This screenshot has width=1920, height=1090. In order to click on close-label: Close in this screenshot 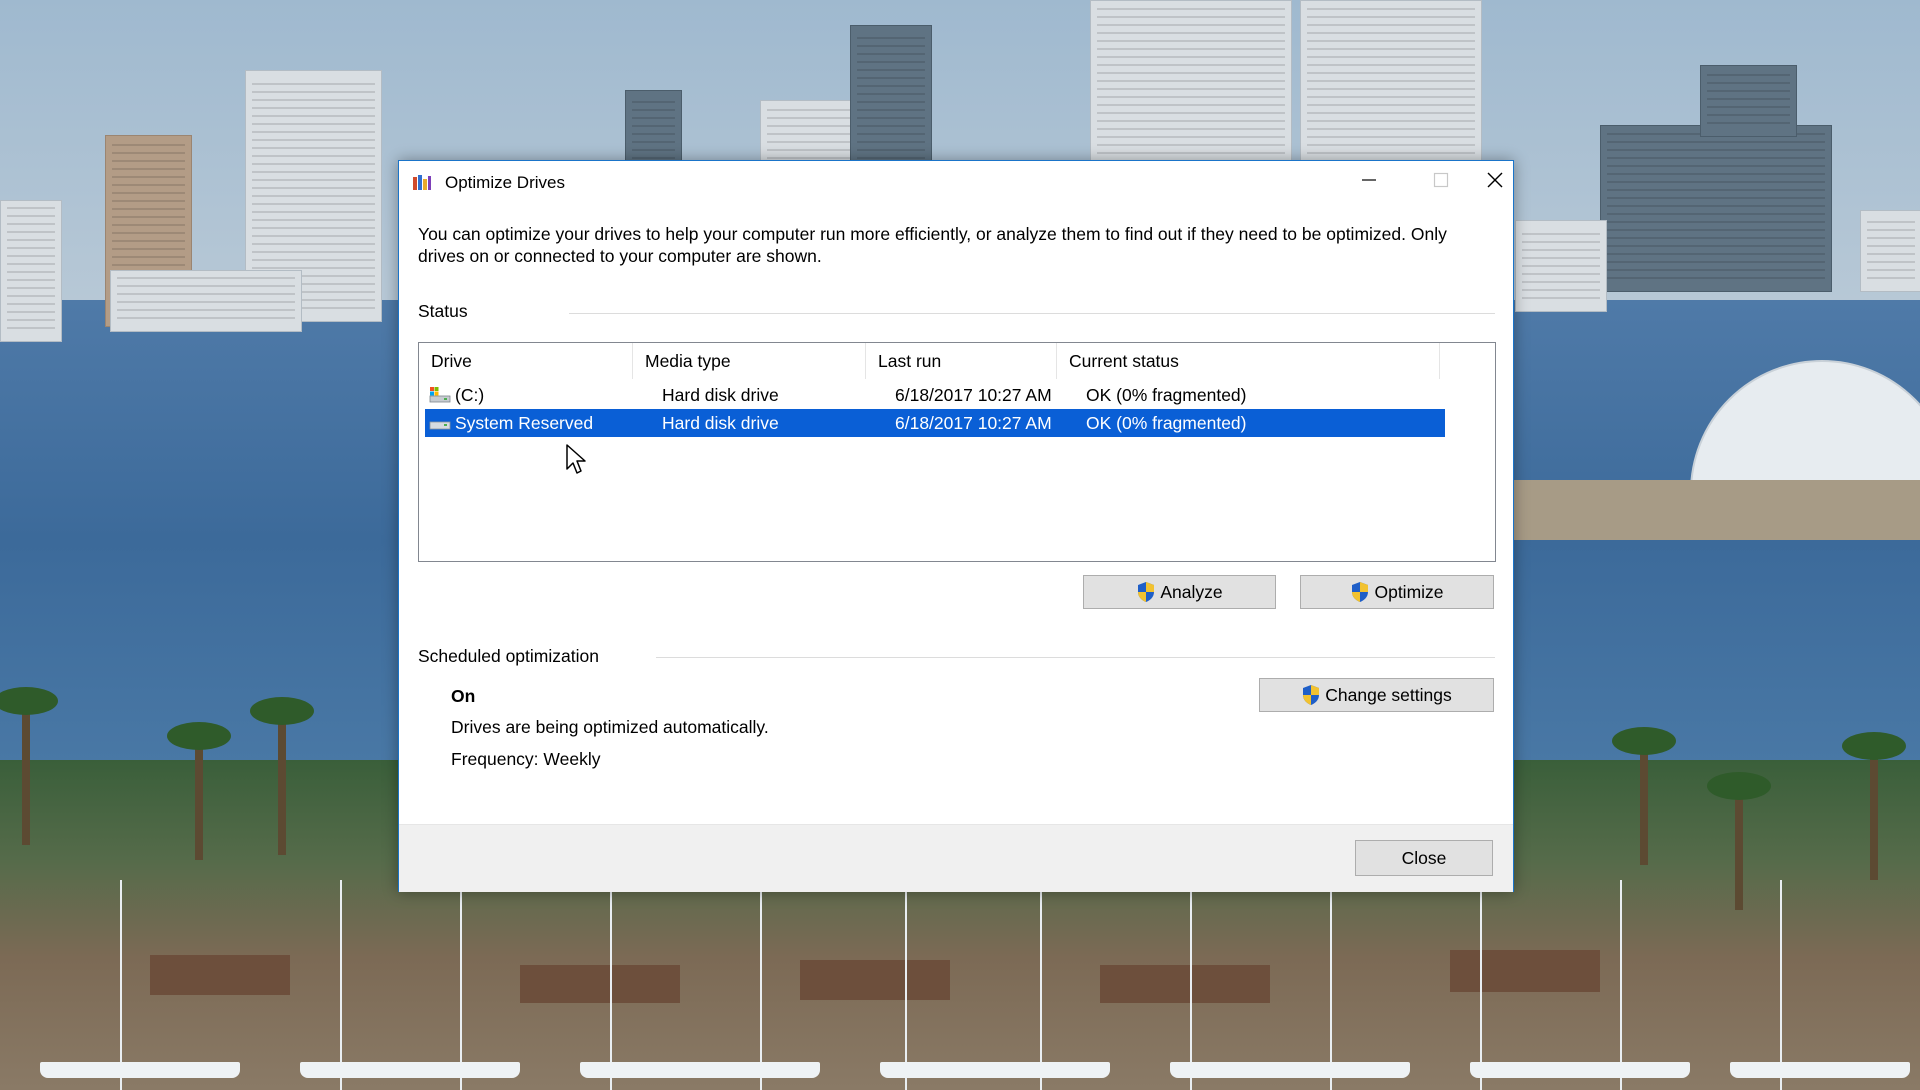, I will do `click(1424, 857)`.